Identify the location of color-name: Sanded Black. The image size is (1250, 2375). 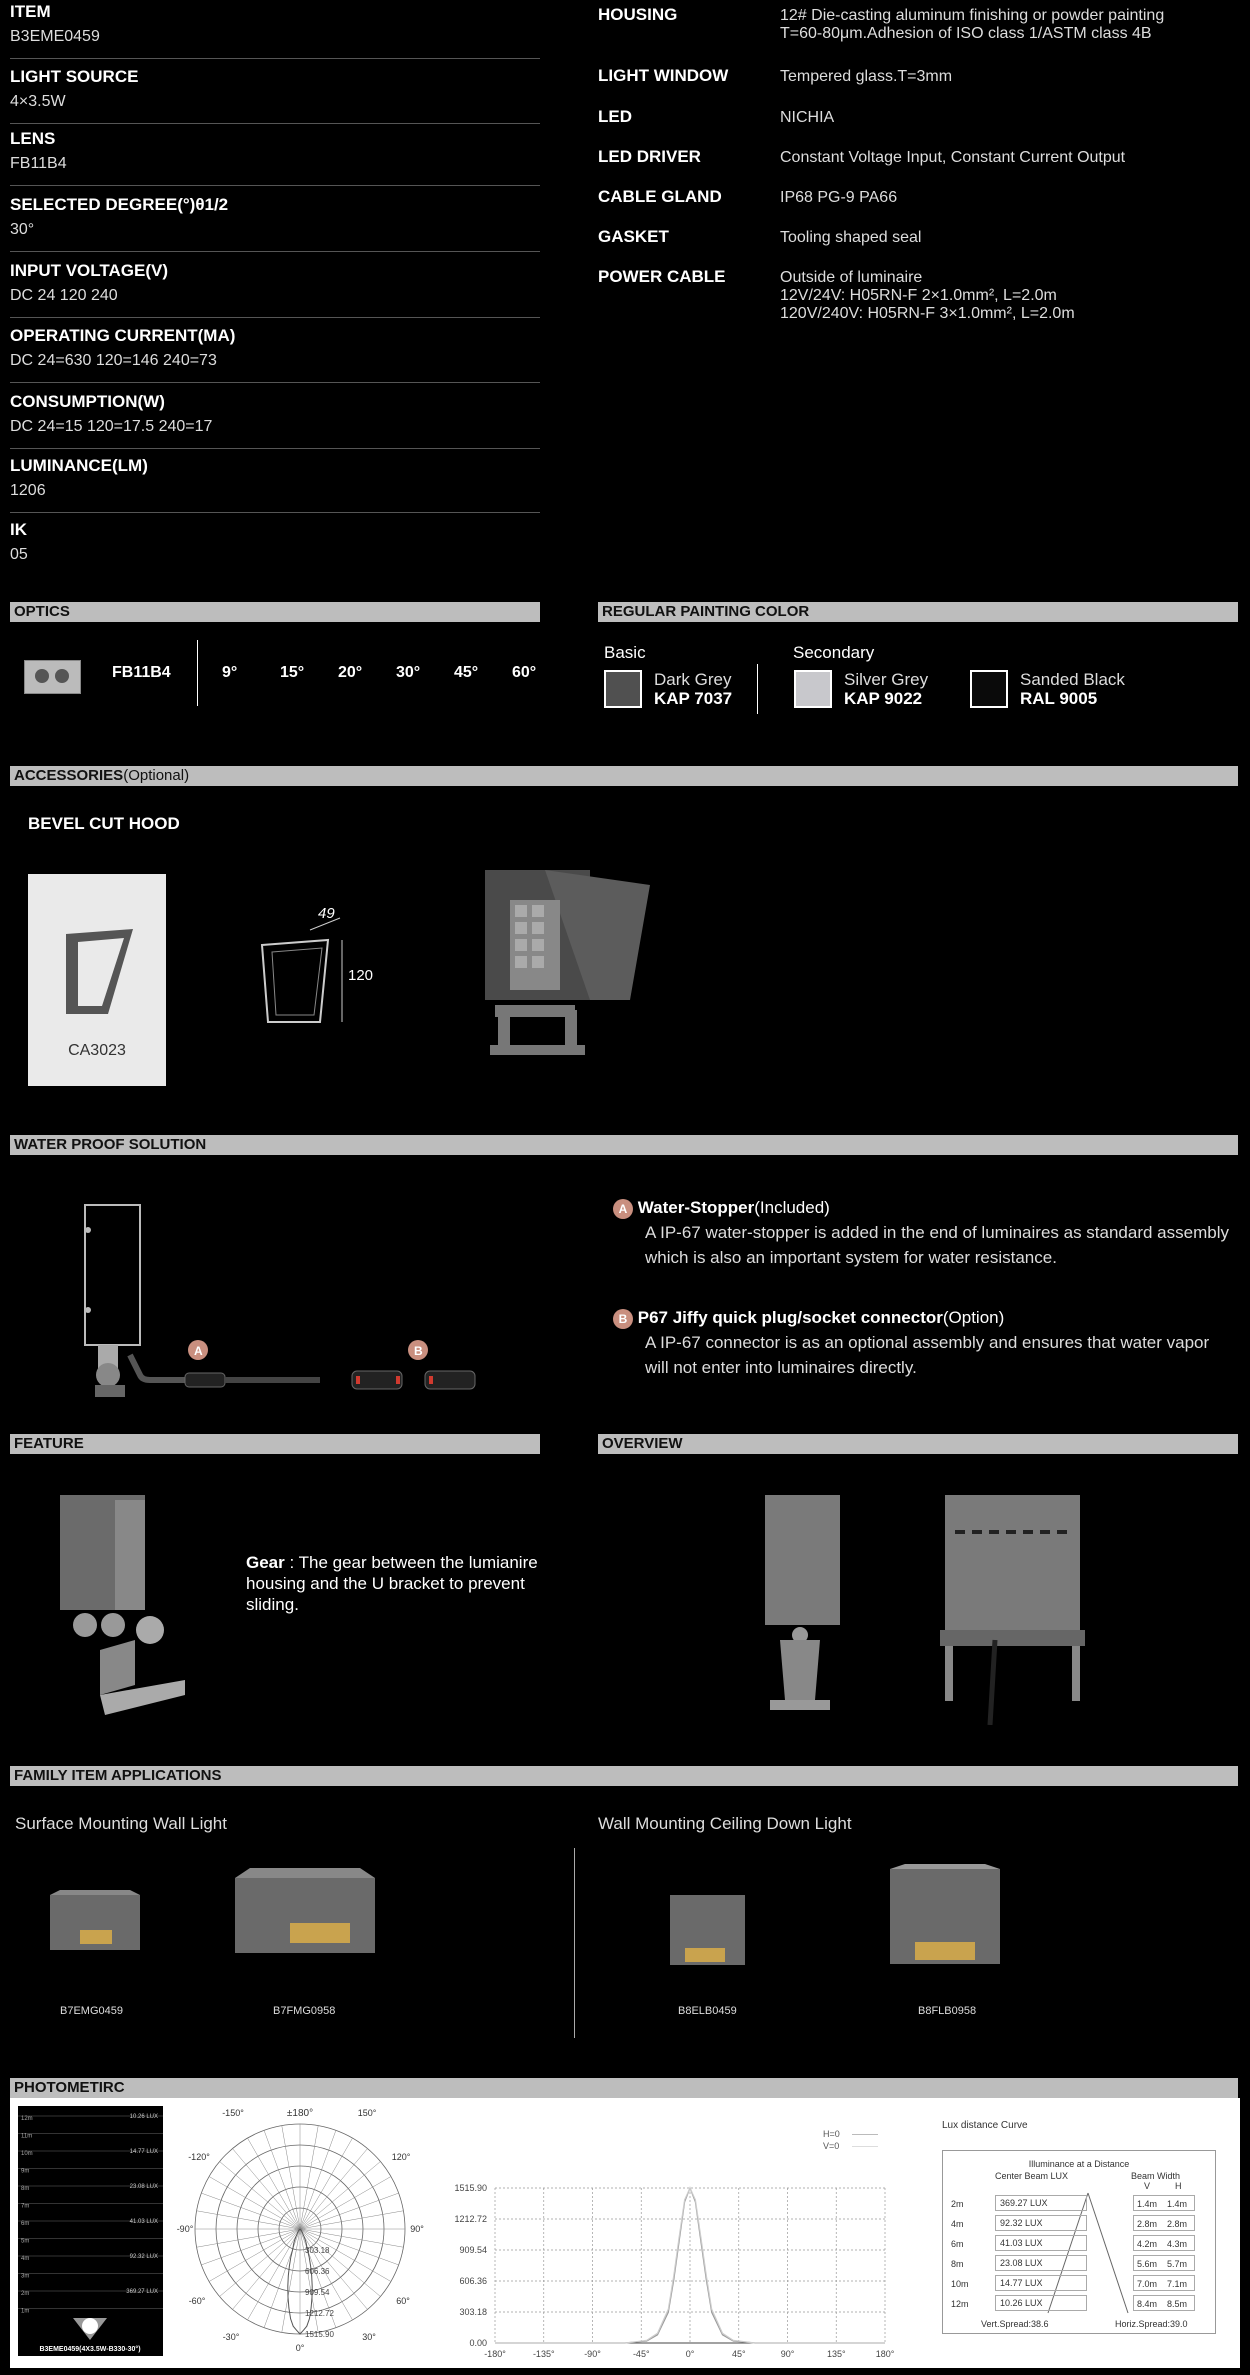
(1072, 679).